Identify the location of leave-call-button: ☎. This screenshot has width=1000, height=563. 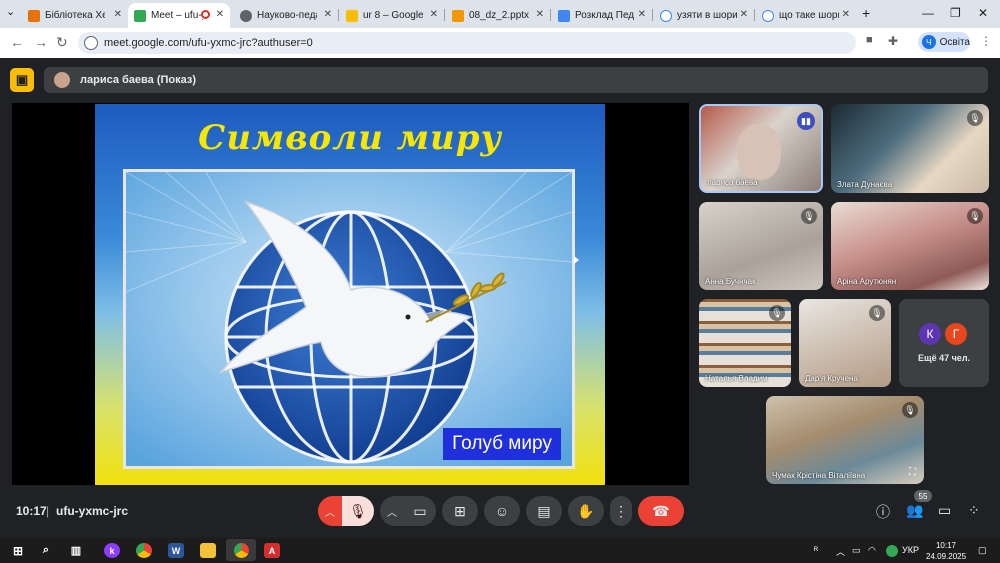
(661, 511).